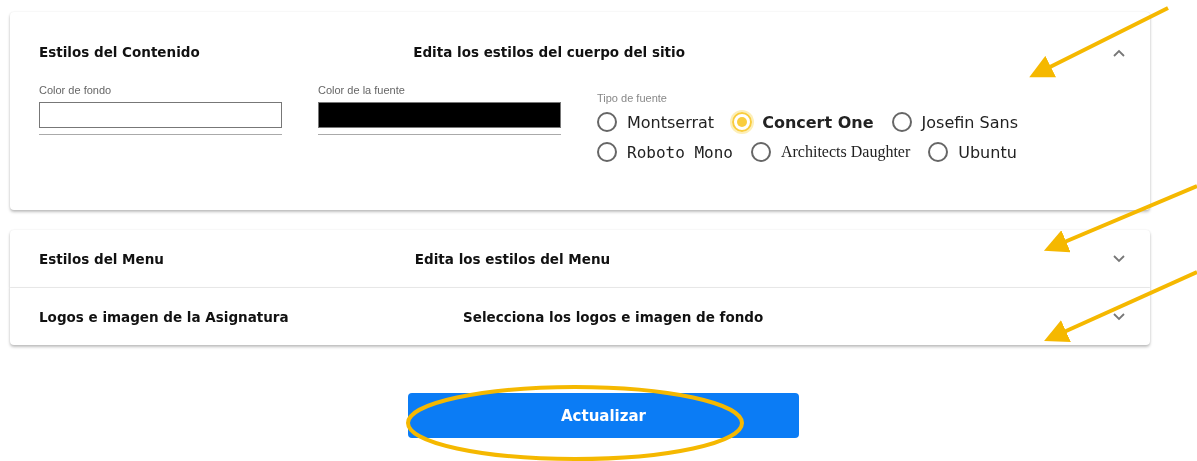 The height and width of the screenshot is (461, 1197). I want to click on radio-group-label: Tipo de fuente, so click(632, 98).